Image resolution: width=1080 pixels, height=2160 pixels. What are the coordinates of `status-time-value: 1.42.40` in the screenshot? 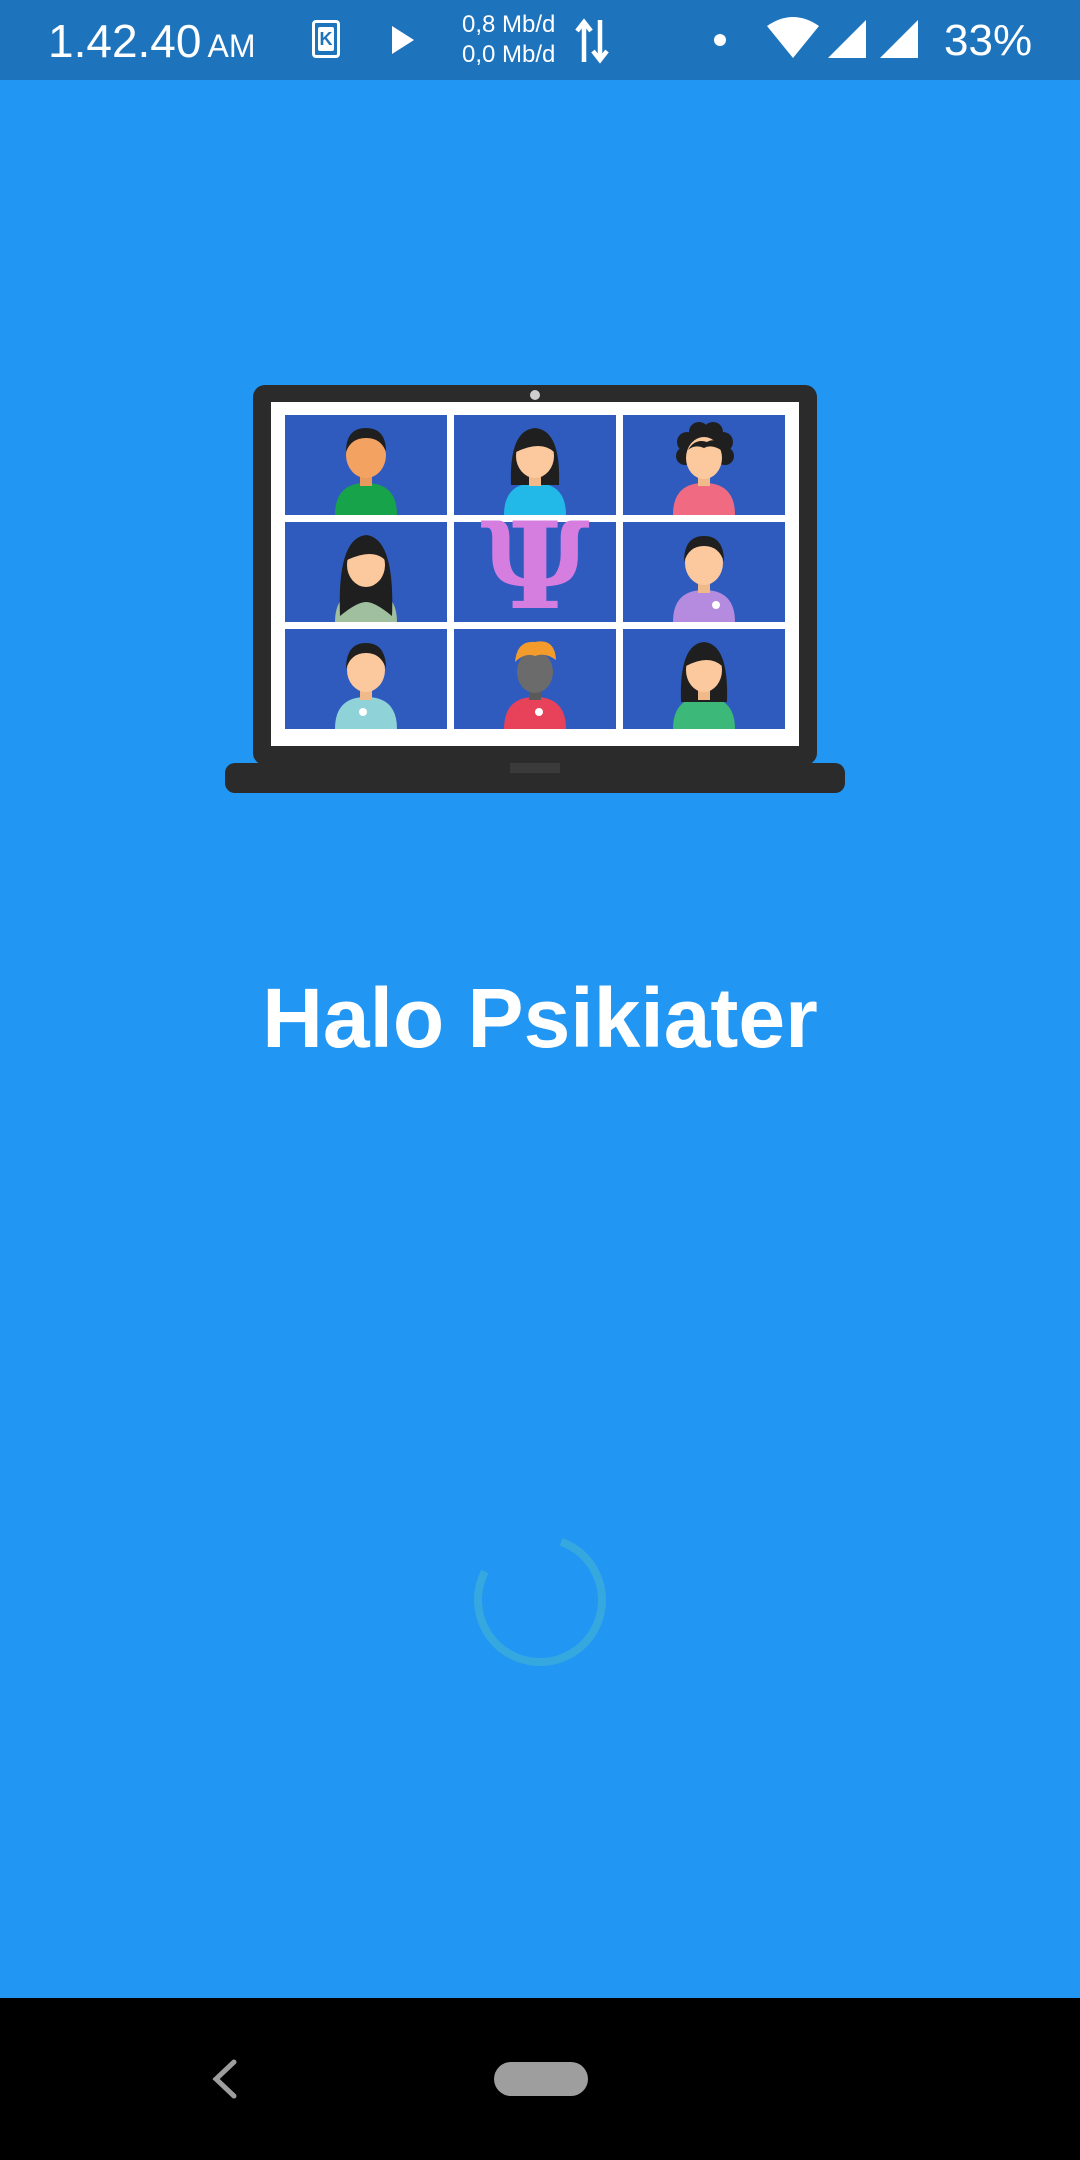 It's located at (125, 41).